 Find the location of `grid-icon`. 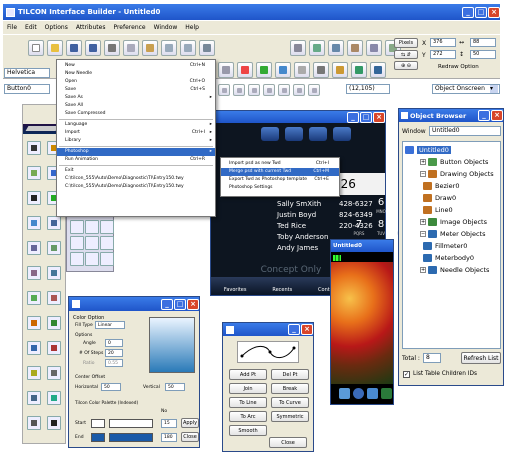

grid-icon is located at coordinates (298, 48).